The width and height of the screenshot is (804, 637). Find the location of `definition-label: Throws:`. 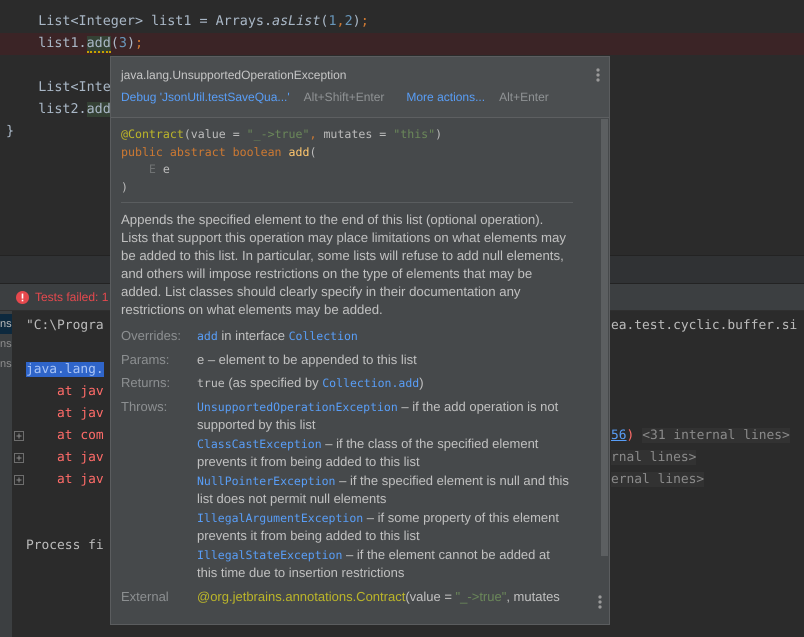

definition-label: Throws: is located at coordinates (144, 407).